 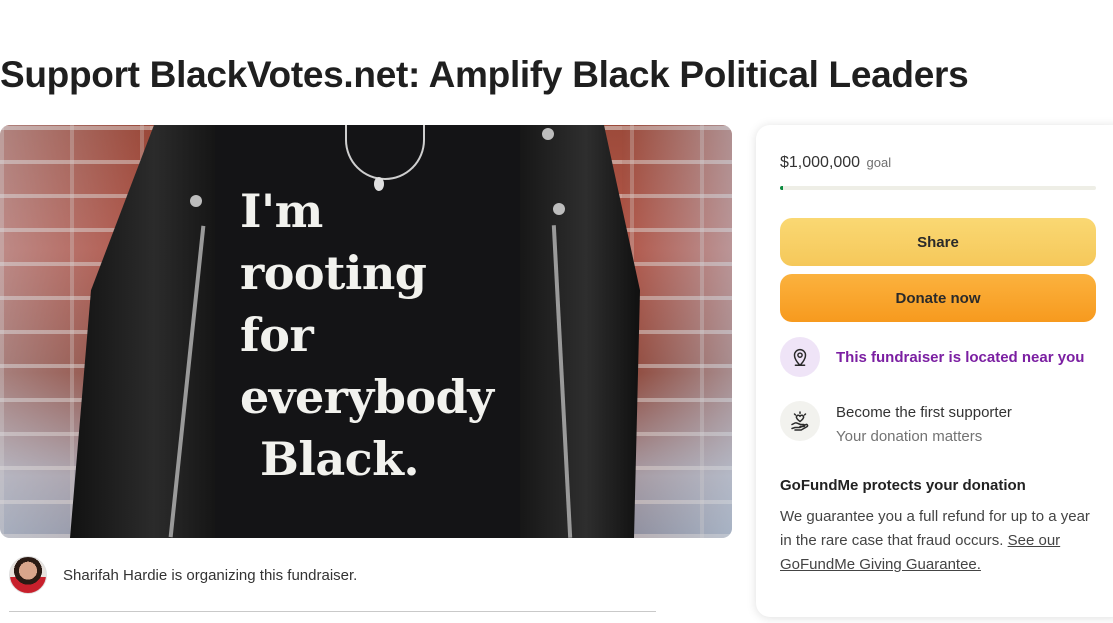 I want to click on map-pin-icon, so click(x=800, y=357).